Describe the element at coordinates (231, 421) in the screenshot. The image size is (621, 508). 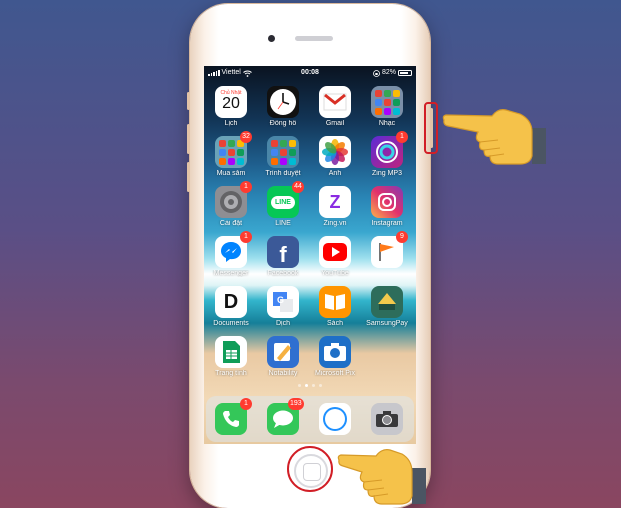
I see `dock-phone: 1` at that location.